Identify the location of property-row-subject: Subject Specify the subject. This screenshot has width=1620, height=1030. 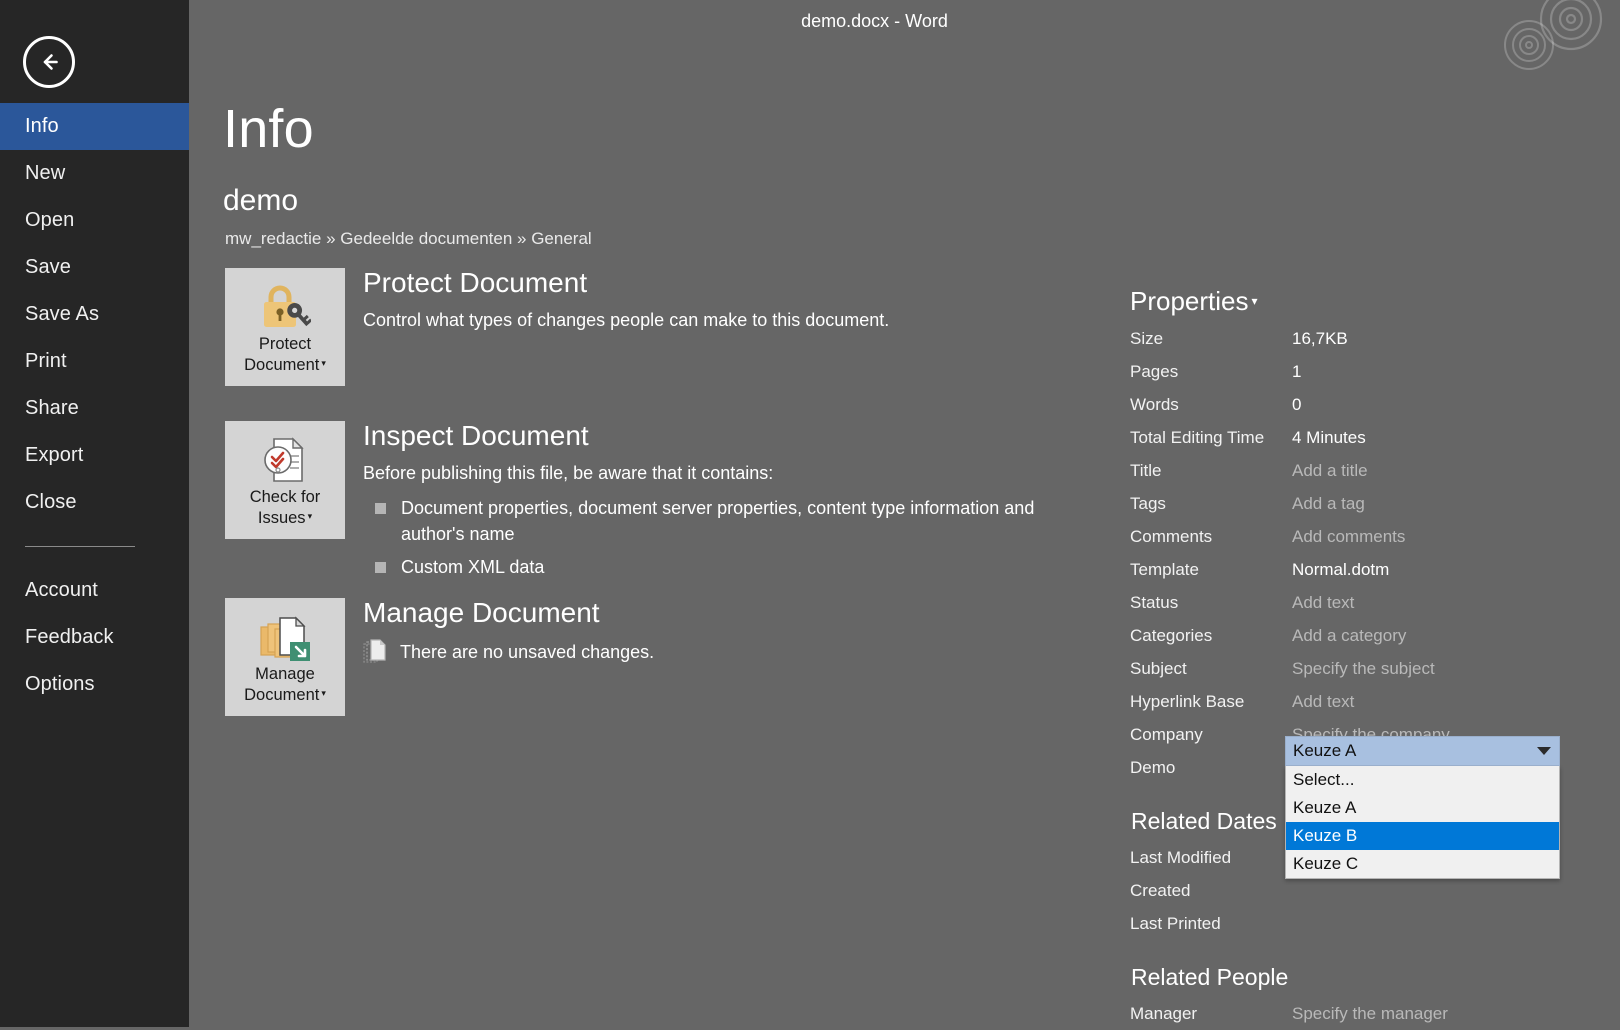
(1355, 668).